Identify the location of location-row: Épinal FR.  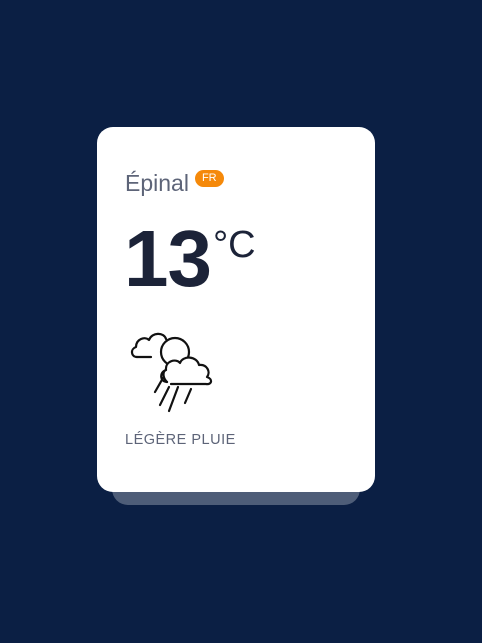
(174, 183).